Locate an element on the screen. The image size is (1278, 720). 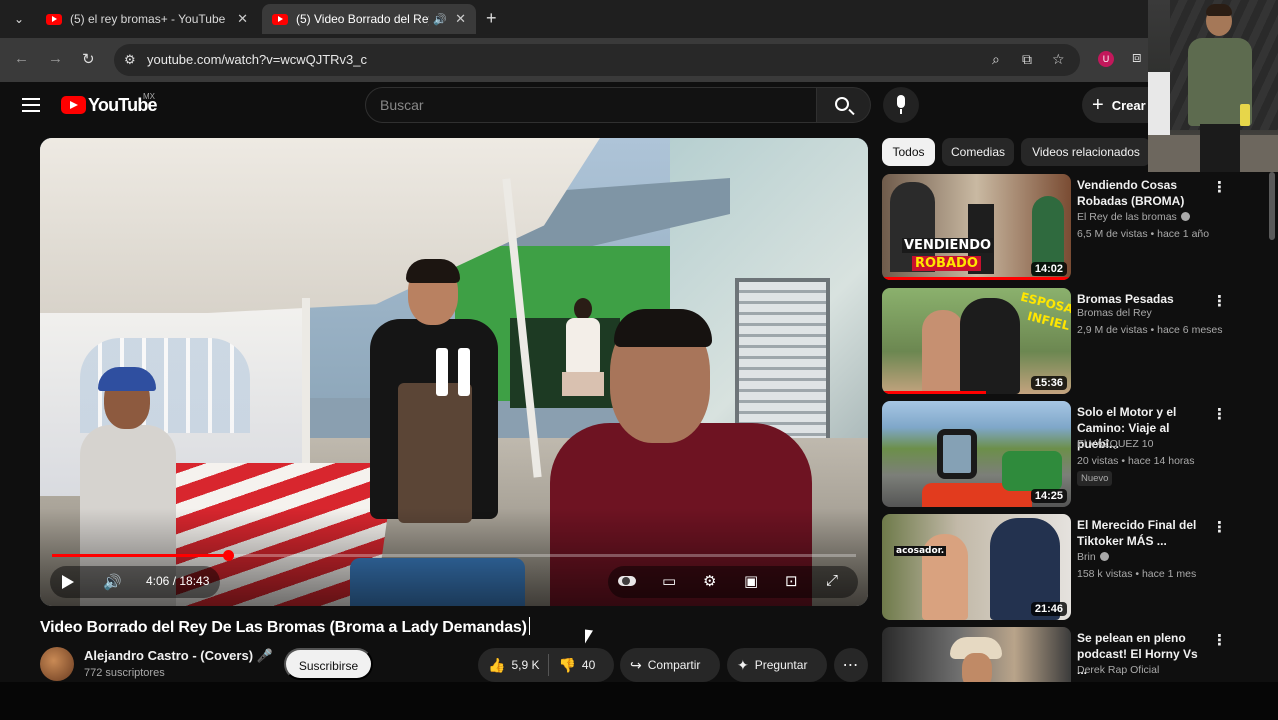
video-duration: 15:36 is located at coordinates (1048, 383).